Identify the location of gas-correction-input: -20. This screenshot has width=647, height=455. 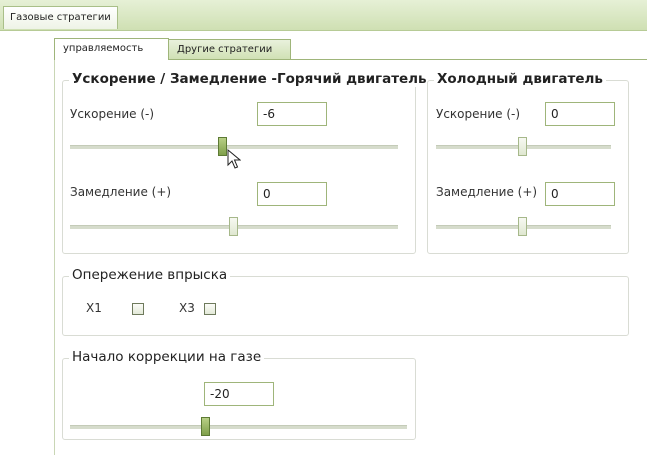
(239, 394).